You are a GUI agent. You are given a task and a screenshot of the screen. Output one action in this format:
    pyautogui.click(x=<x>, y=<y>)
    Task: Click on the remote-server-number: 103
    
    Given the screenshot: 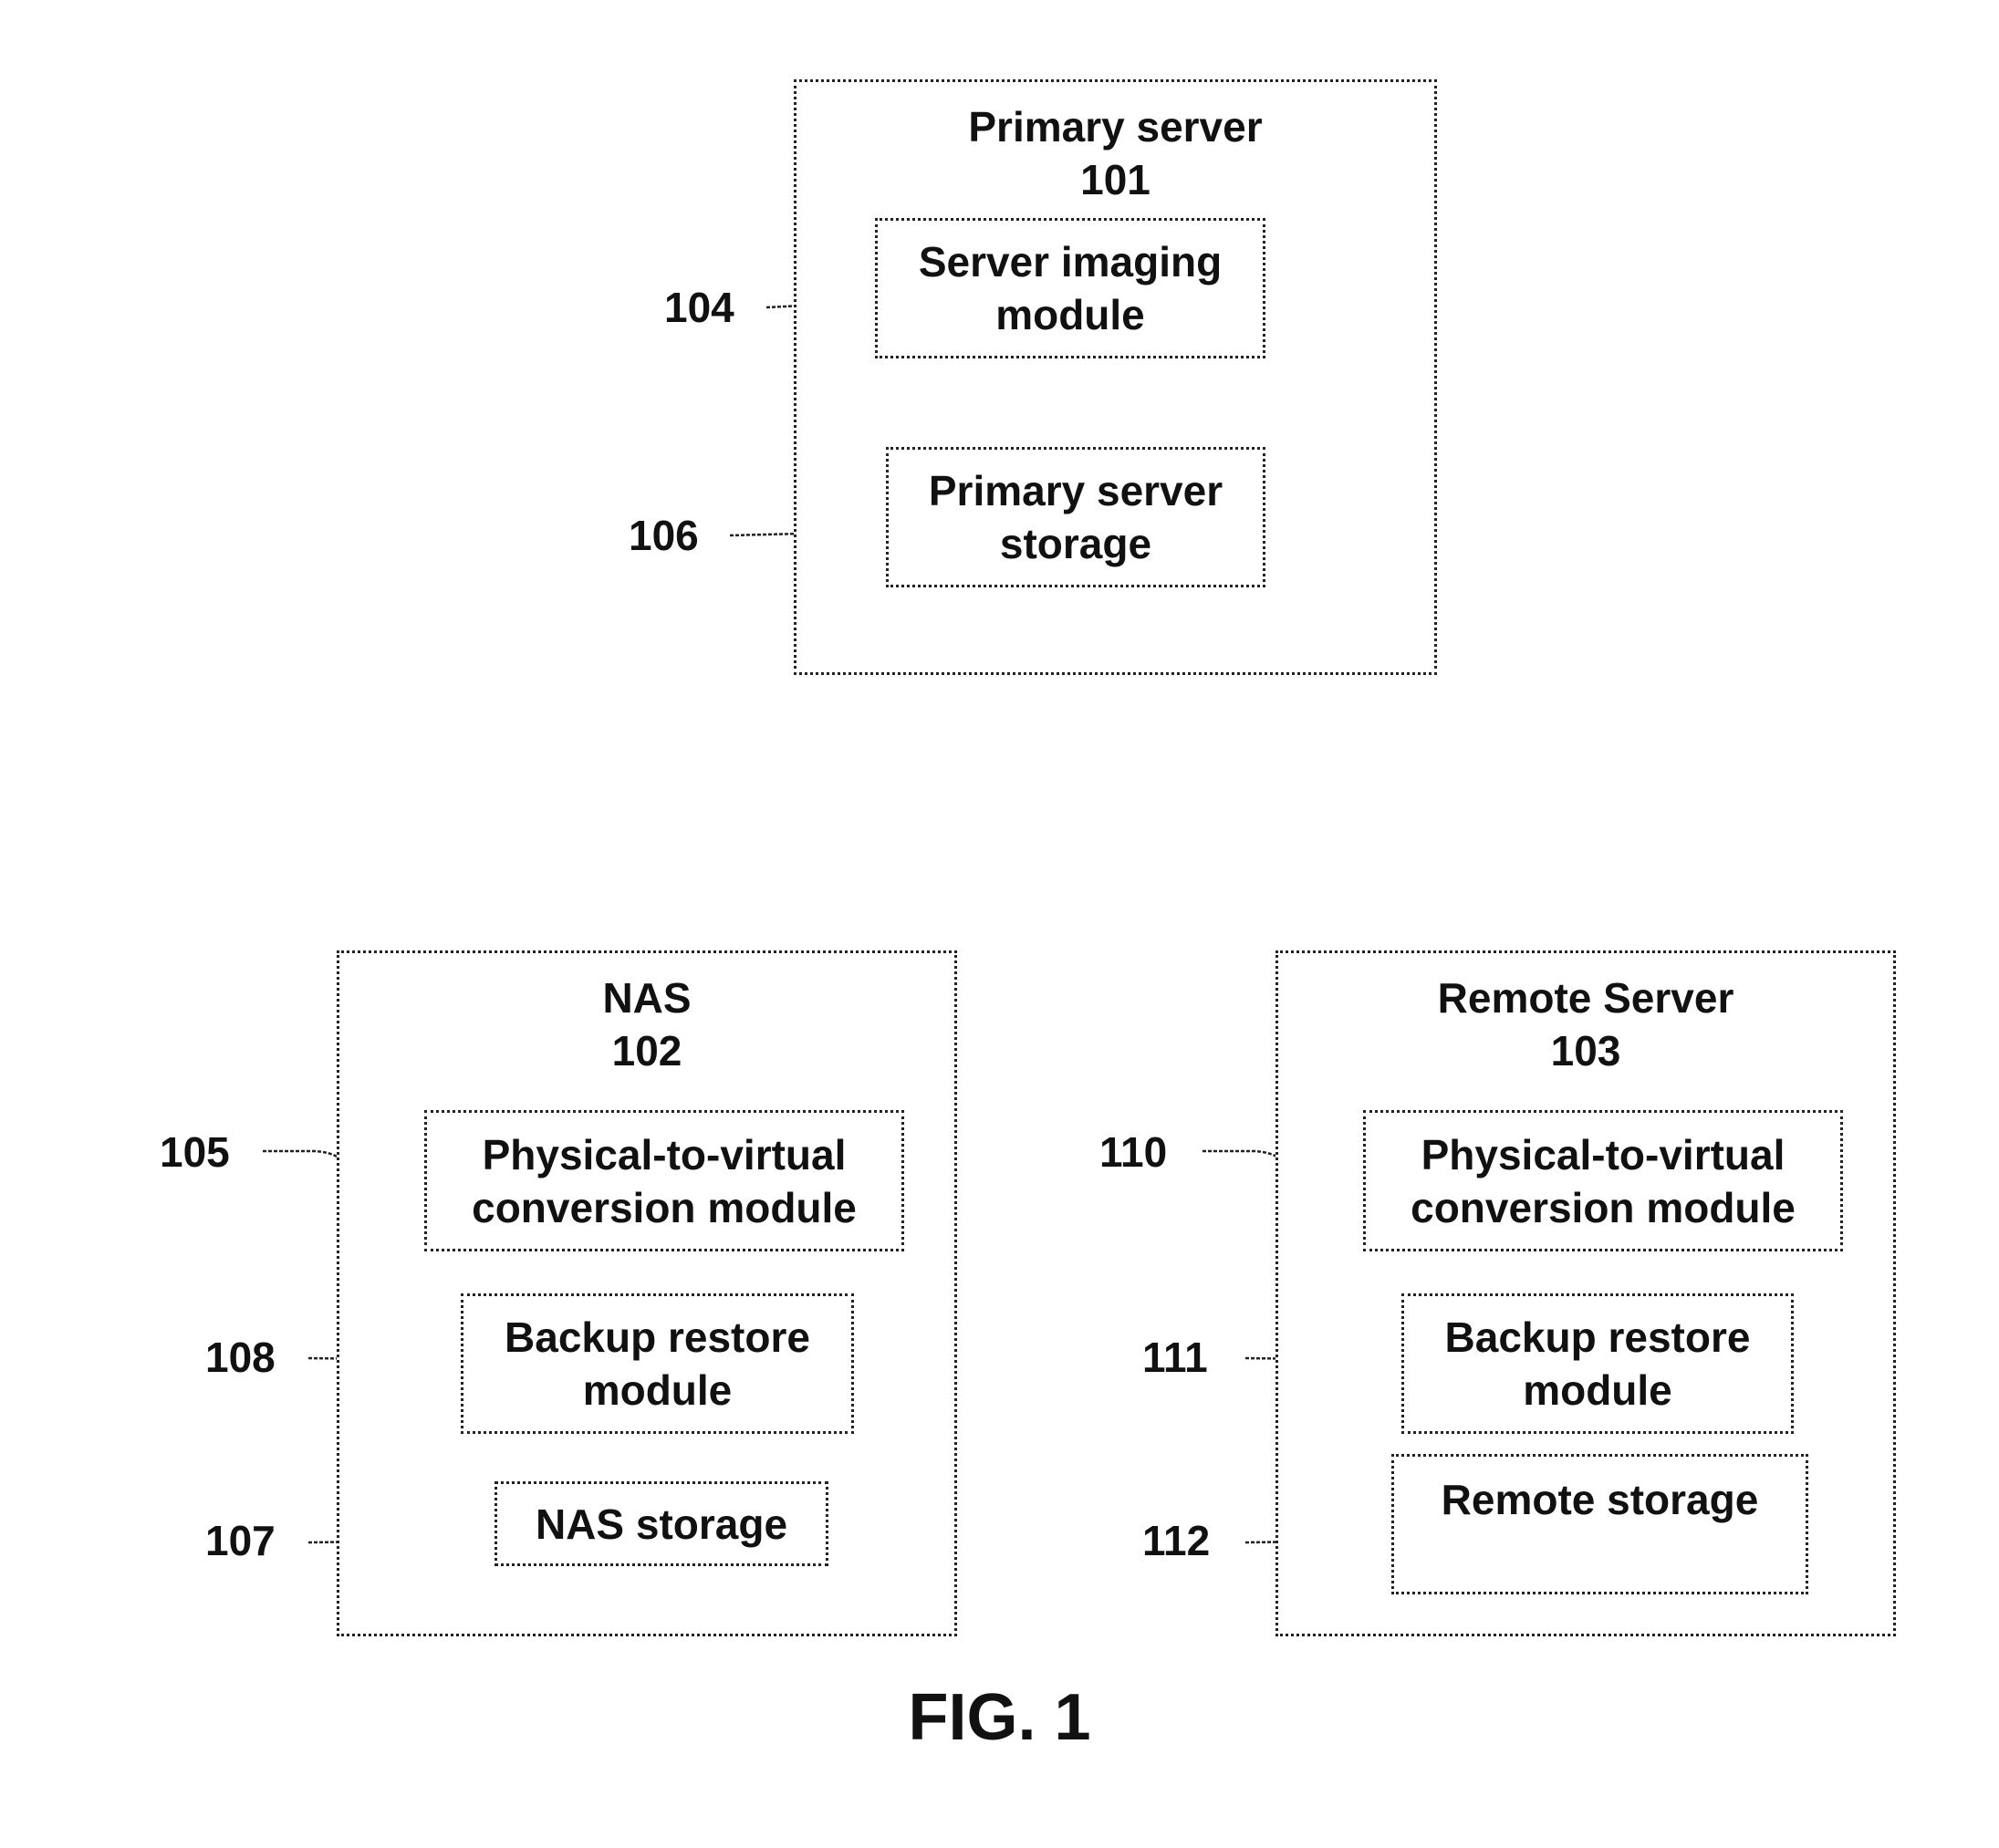 What is the action you would take?
    pyautogui.click(x=1586, y=1051)
    